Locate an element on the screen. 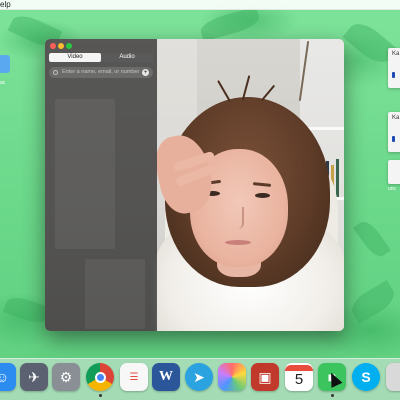 Image resolution: width=400 pixels, height=400 pixels. book is located at coordinates (337, 178).